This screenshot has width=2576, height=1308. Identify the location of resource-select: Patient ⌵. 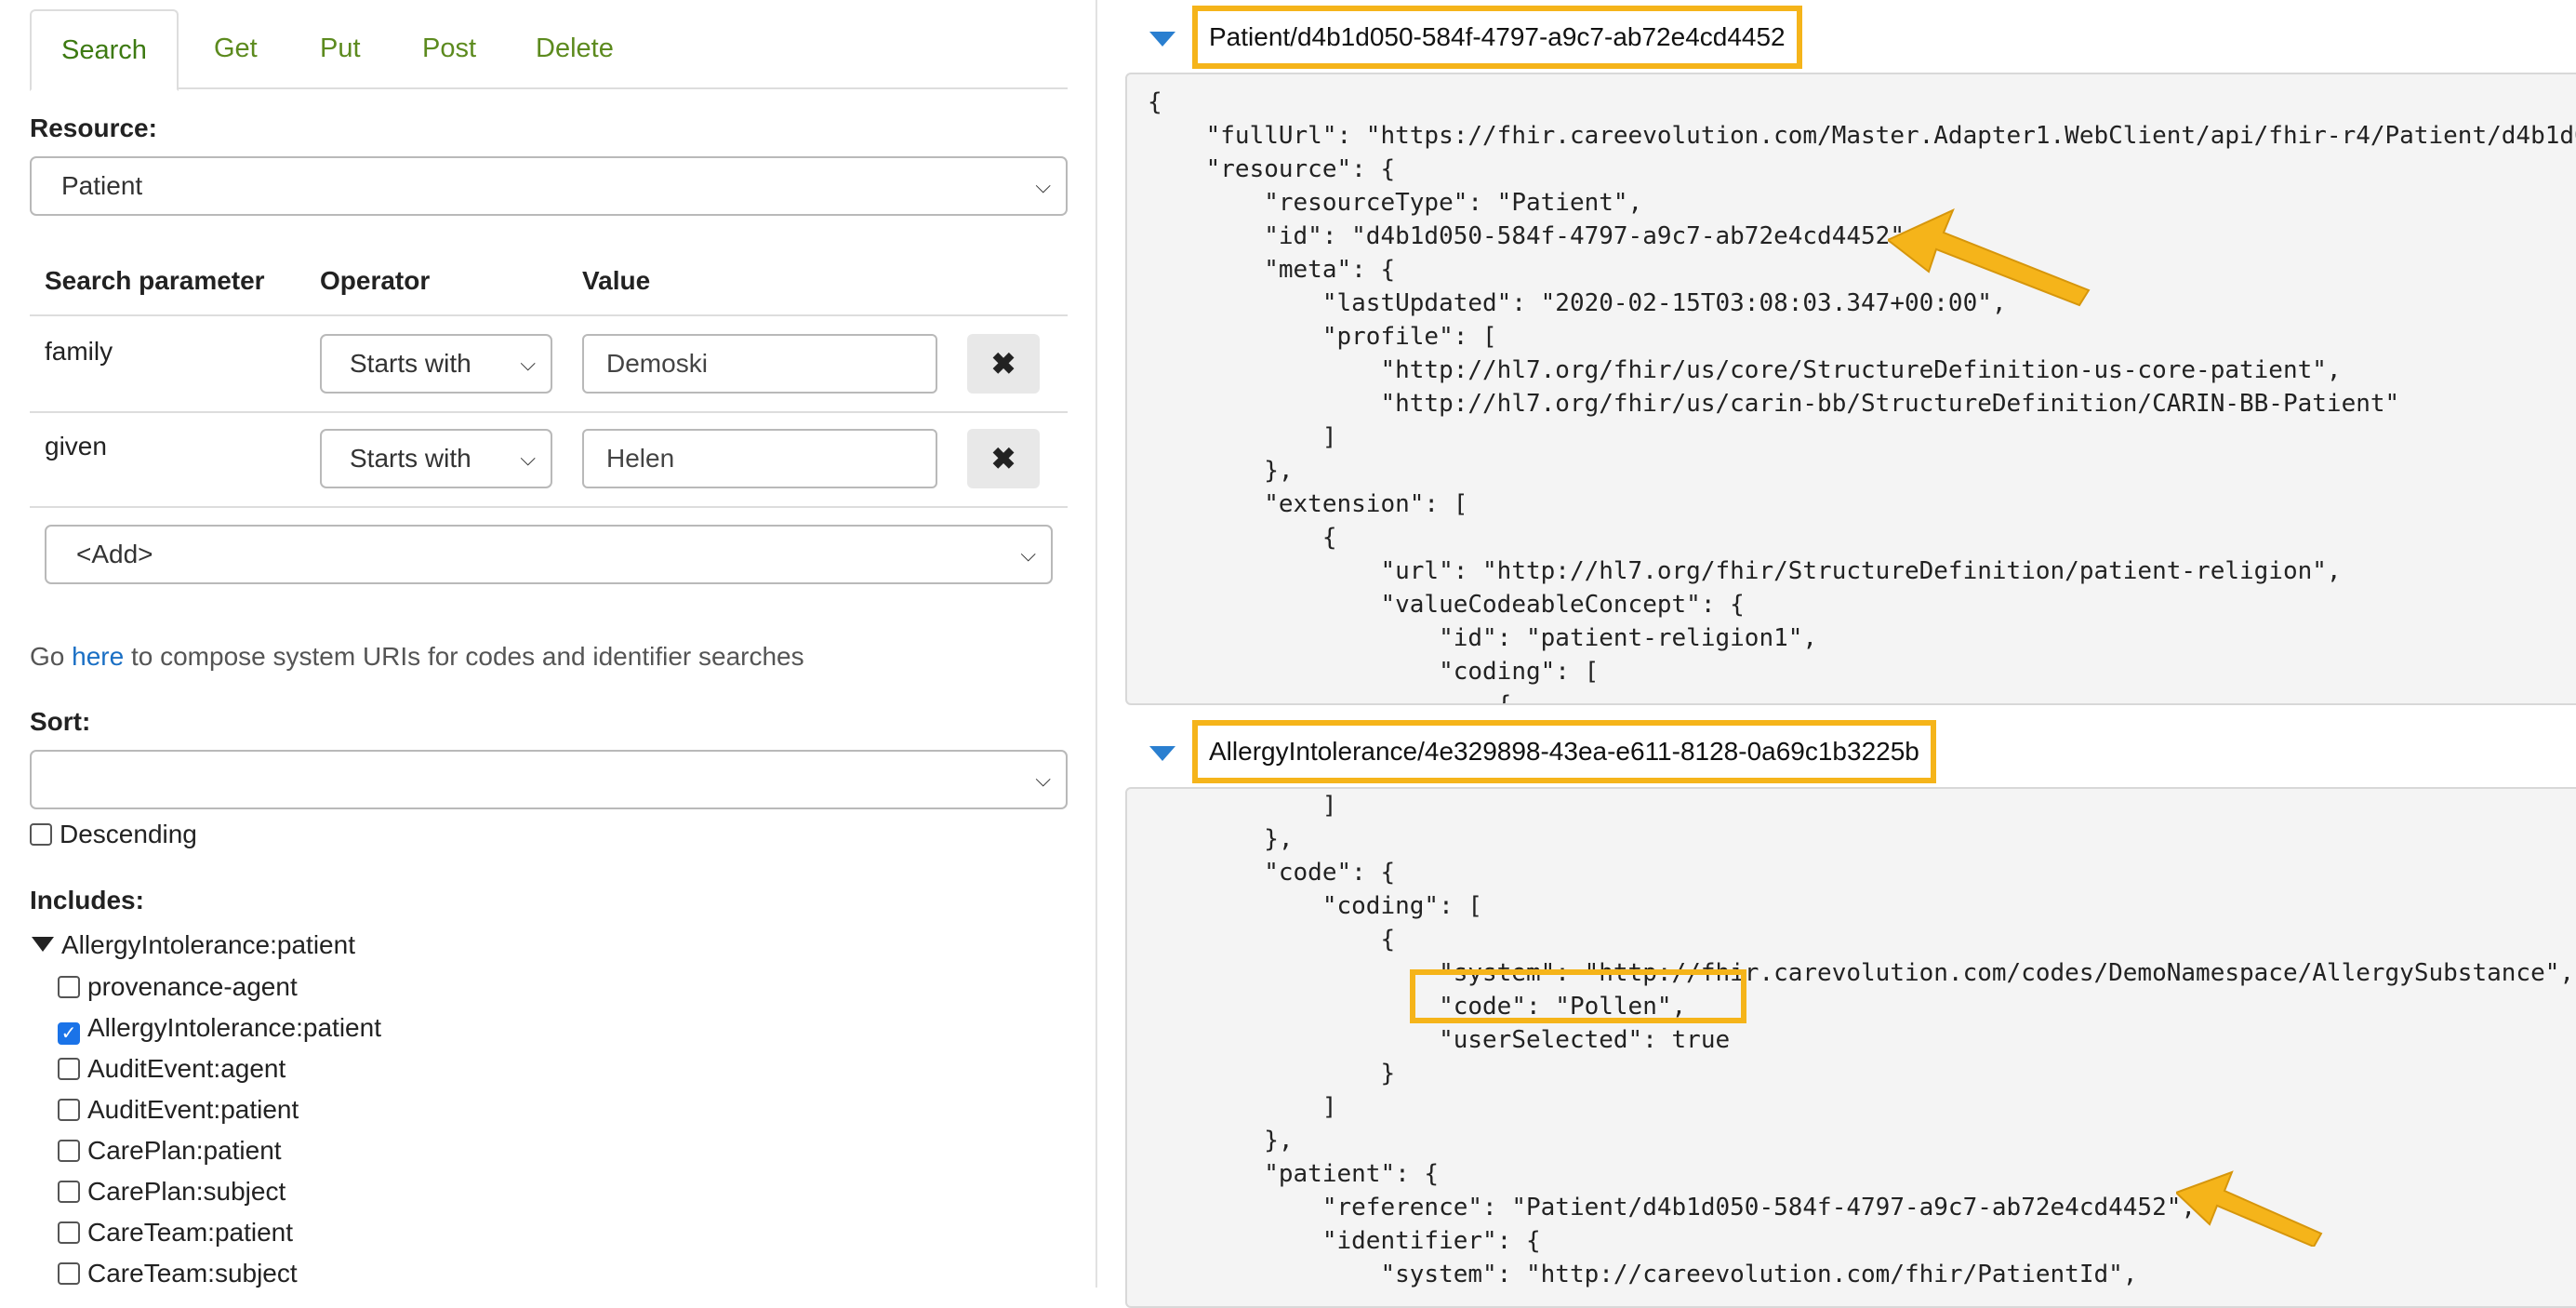
(549, 186).